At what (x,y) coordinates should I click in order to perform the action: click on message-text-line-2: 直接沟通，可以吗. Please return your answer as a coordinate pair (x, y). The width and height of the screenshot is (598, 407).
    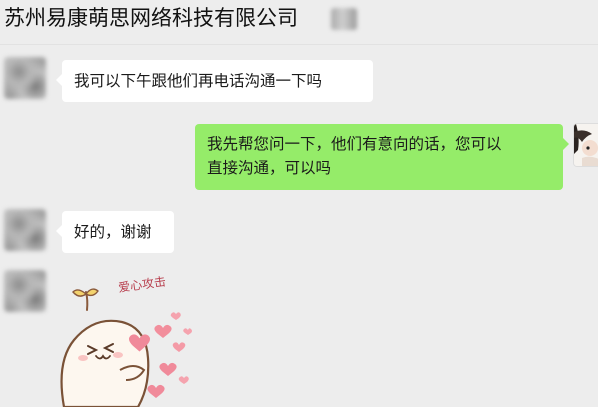
    Looking at the image, I should click on (269, 168).